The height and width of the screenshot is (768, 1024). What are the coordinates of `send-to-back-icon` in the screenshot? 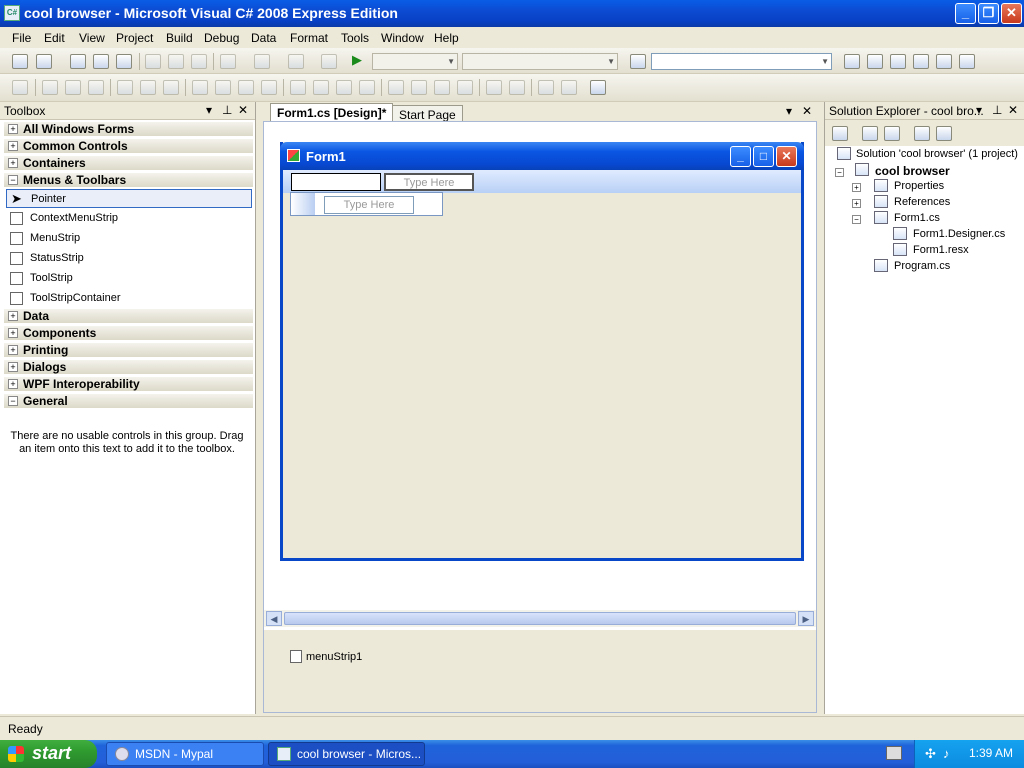 It's located at (569, 87).